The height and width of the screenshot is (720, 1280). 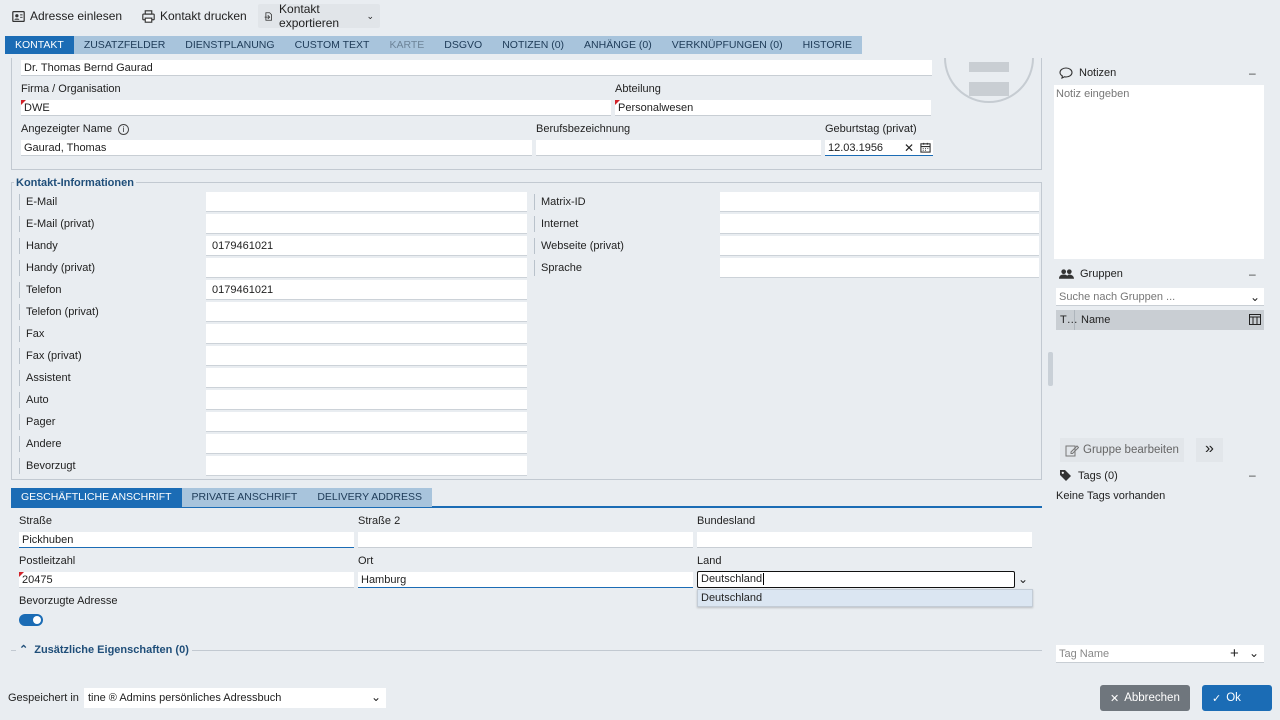 I want to click on double-chevron-right-icon: », so click(x=1209, y=450).